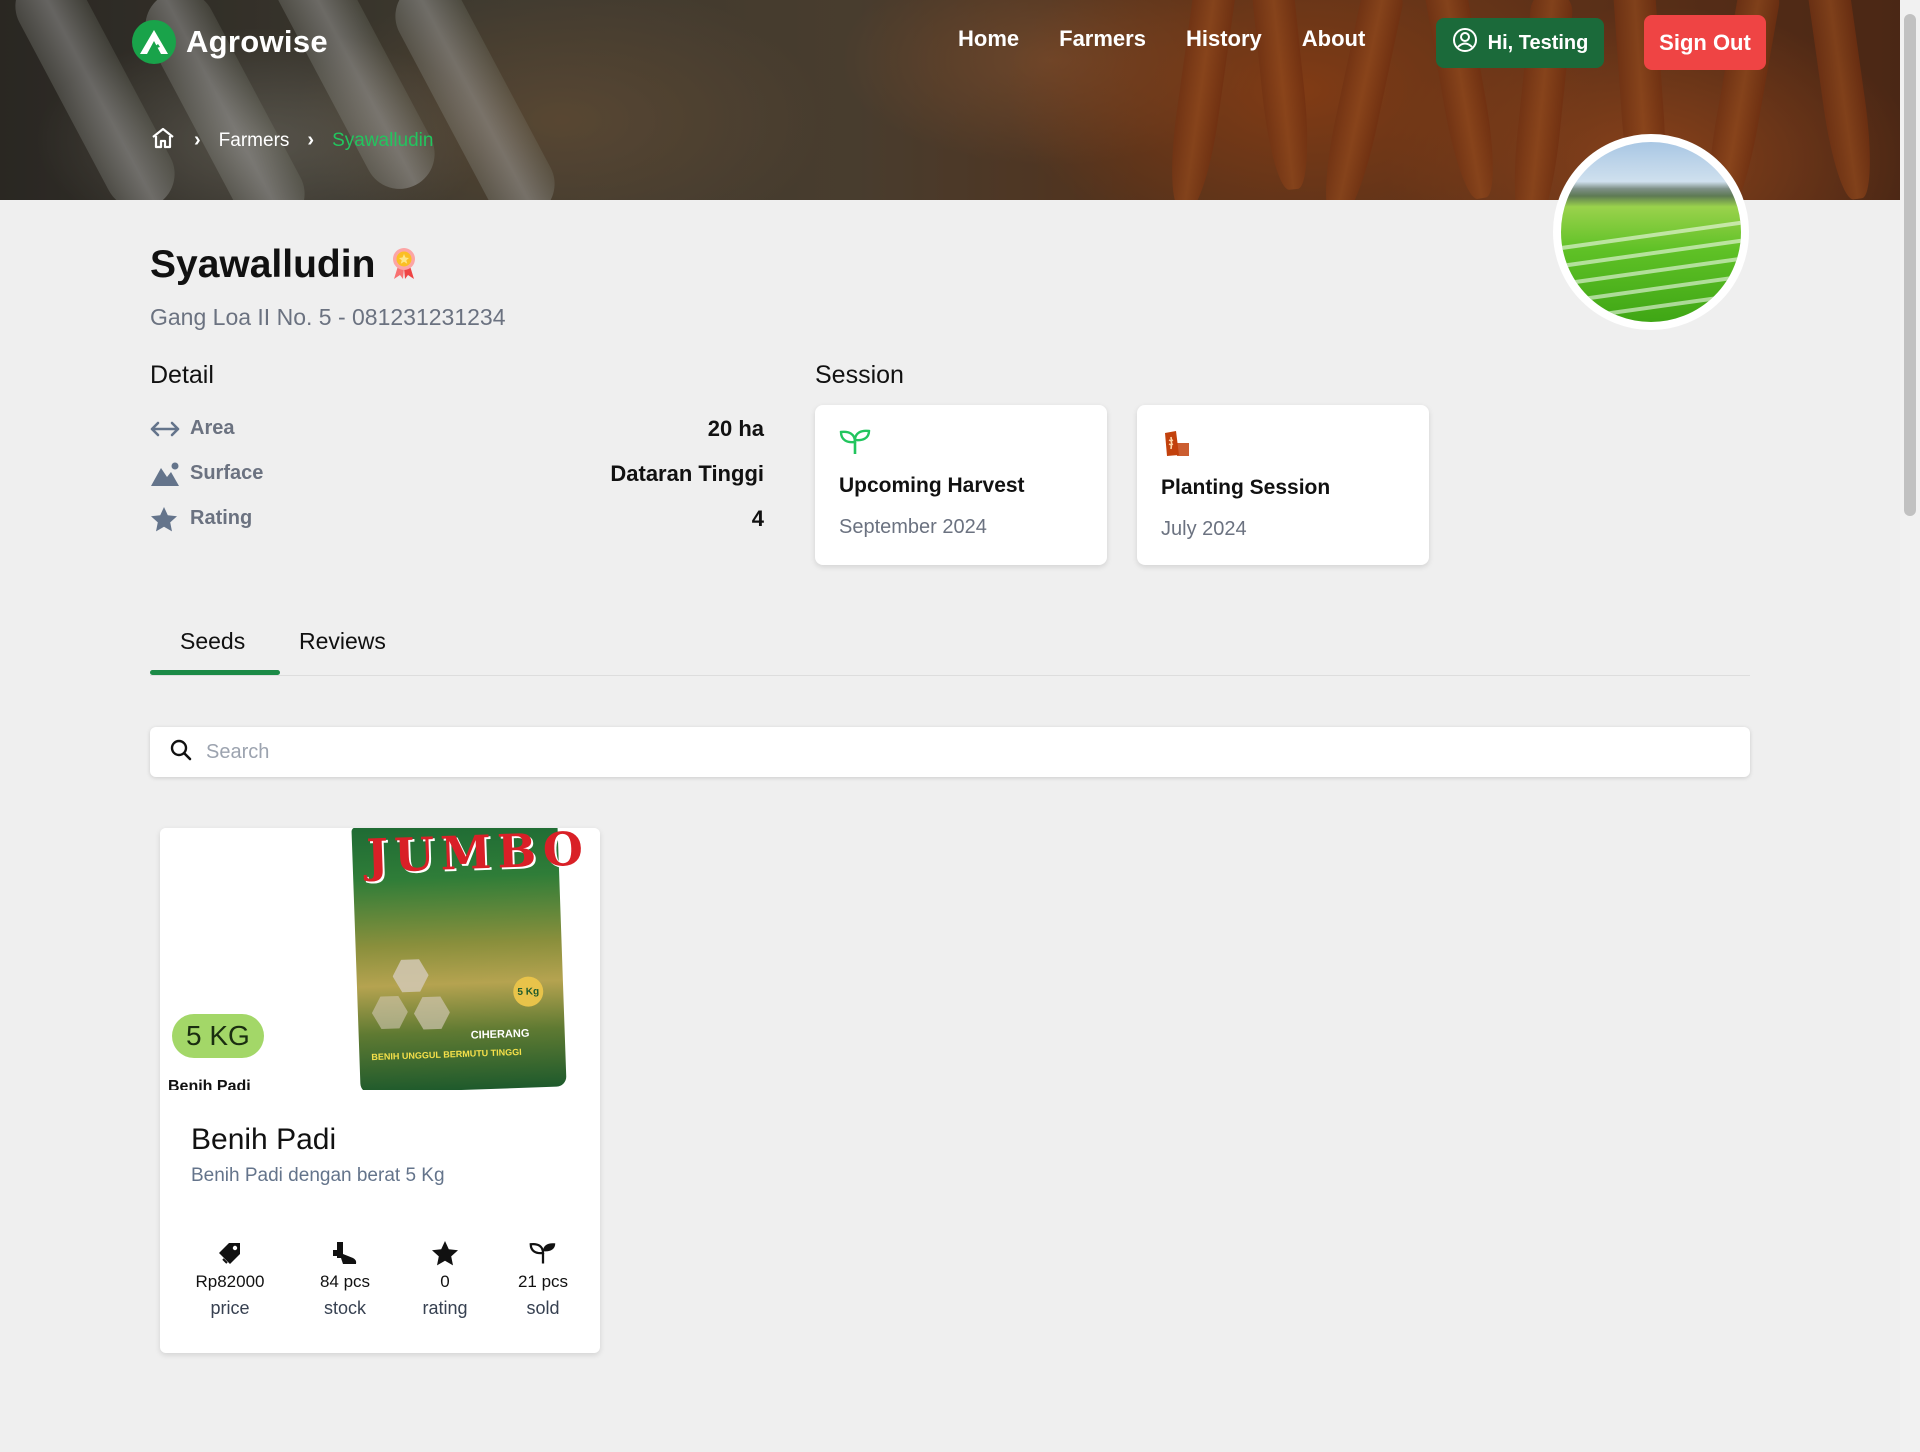 The width and height of the screenshot is (1920, 1452). What do you see at coordinates (1176, 446) in the screenshot?
I see `seed-bag-icon` at bounding box center [1176, 446].